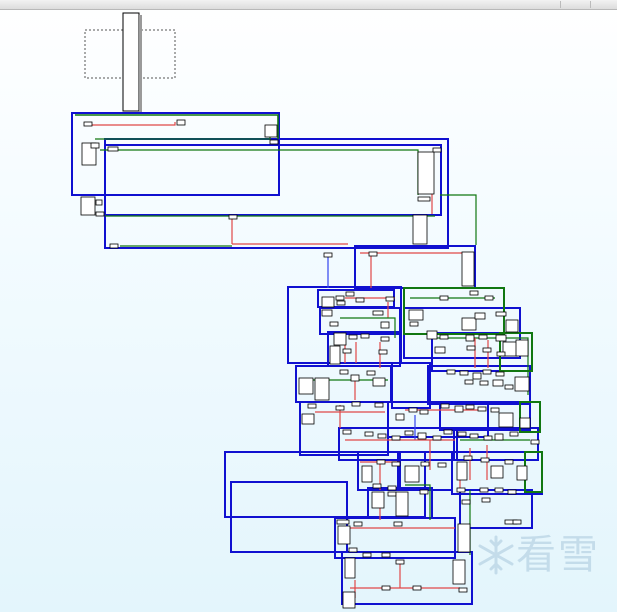 This screenshot has height=612, width=617. Describe the element at coordinates (131, 62) in the screenshot. I see `entry-node` at that location.